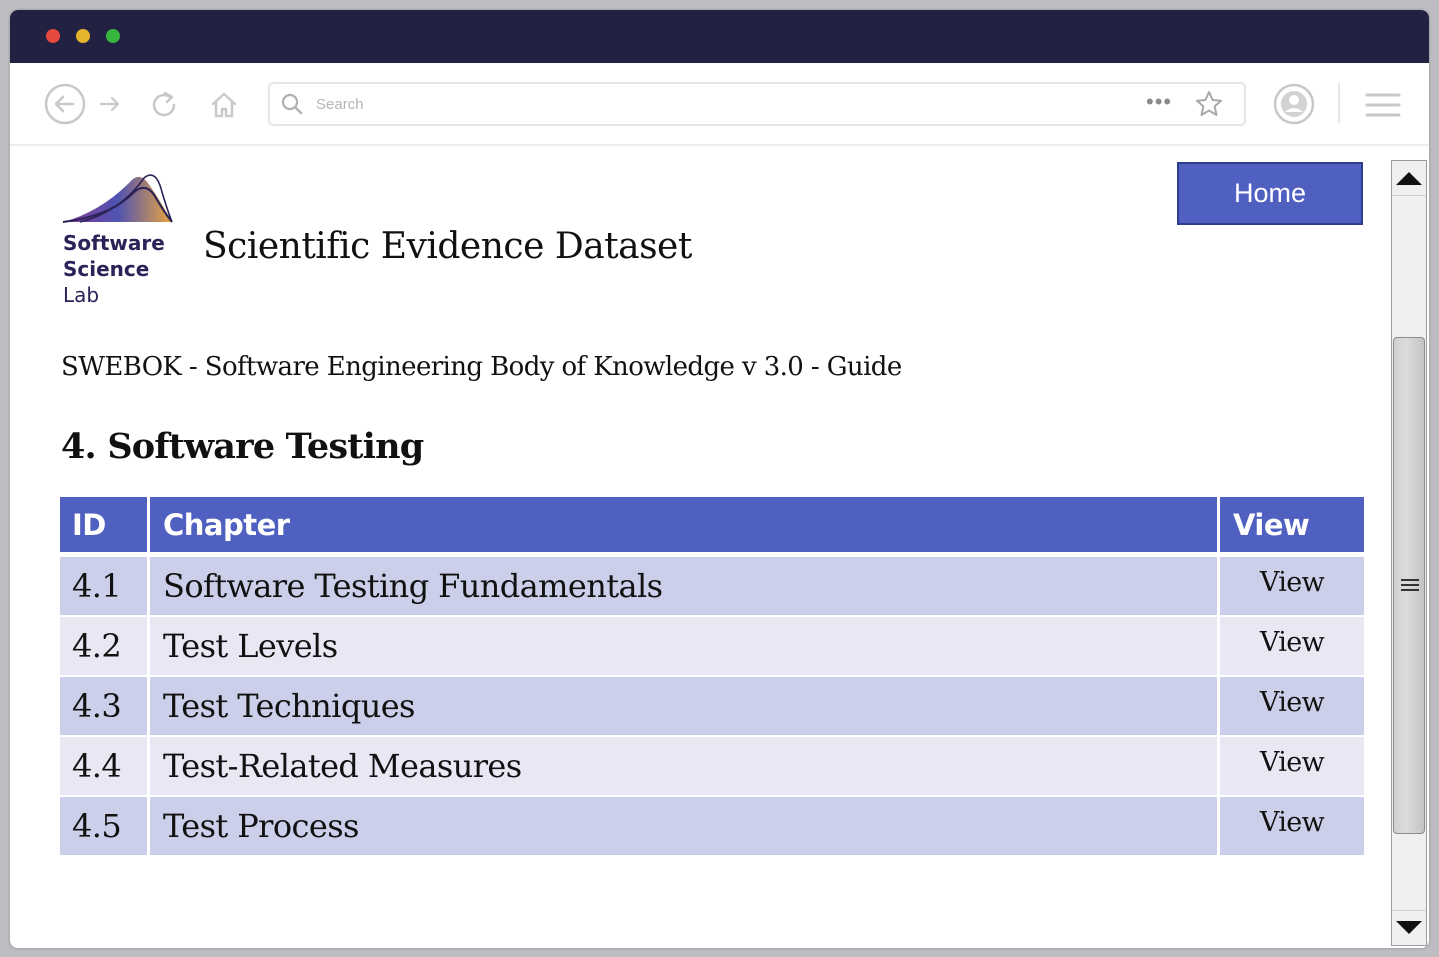 Image resolution: width=1439 pixels, height=957 pixels. I want to click on logo-text: Software Science Lab, so click(114, 269).